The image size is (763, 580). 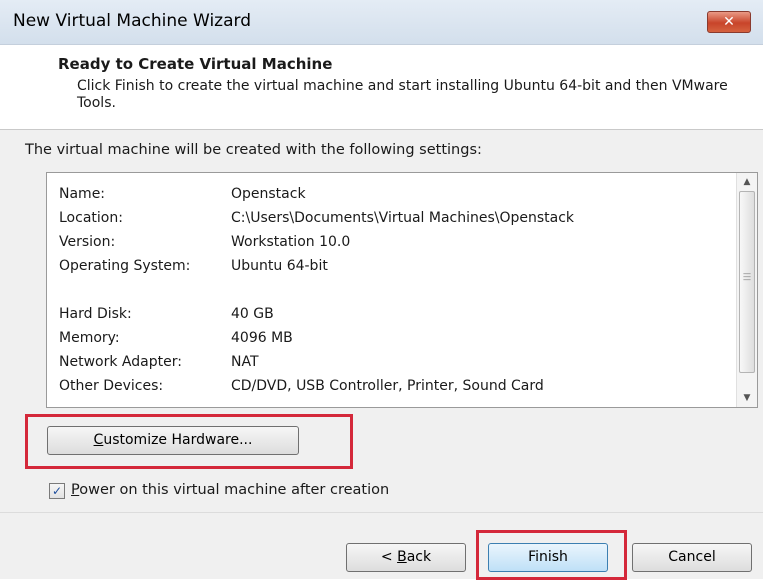 What do you see at coordinates (548, 557) in the screenshot?
I see `finish-button: Finish` at bounding box center [548, 557].